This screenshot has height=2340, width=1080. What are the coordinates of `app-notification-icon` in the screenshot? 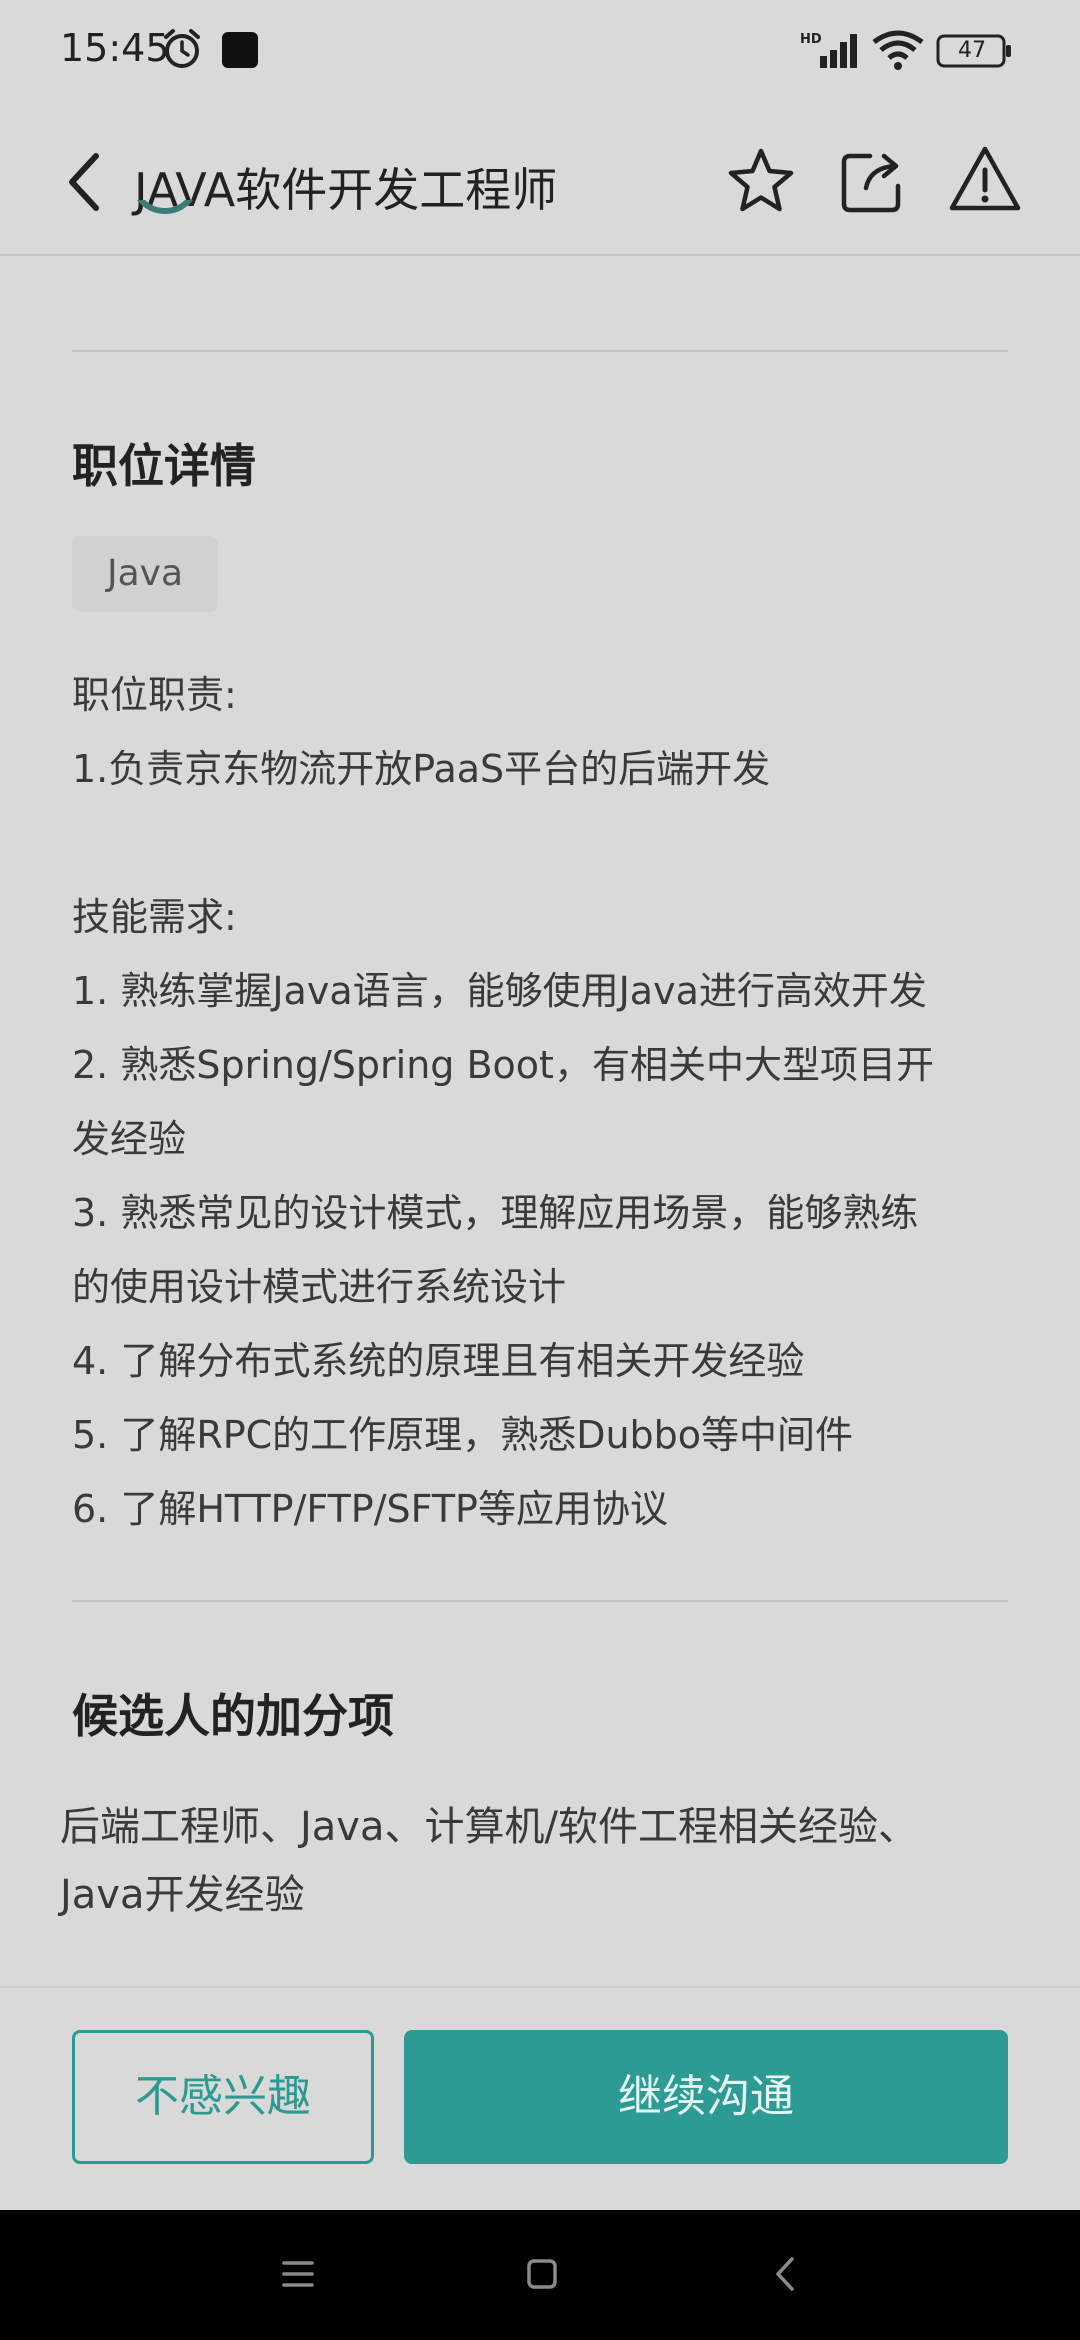 It's located at (240, 50).